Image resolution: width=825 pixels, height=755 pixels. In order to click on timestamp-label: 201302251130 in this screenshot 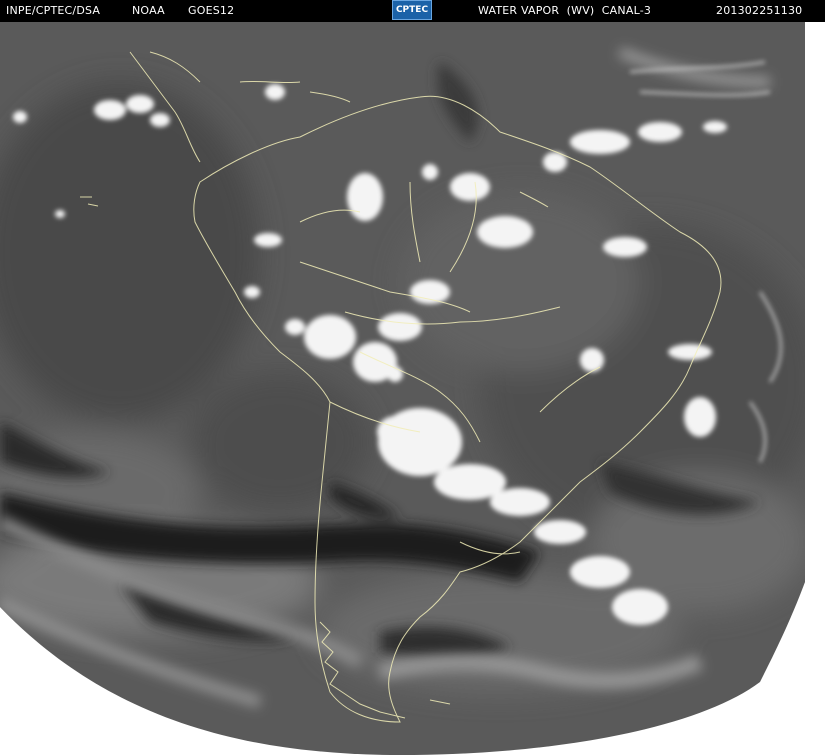, I will do `click(759, 10)`.